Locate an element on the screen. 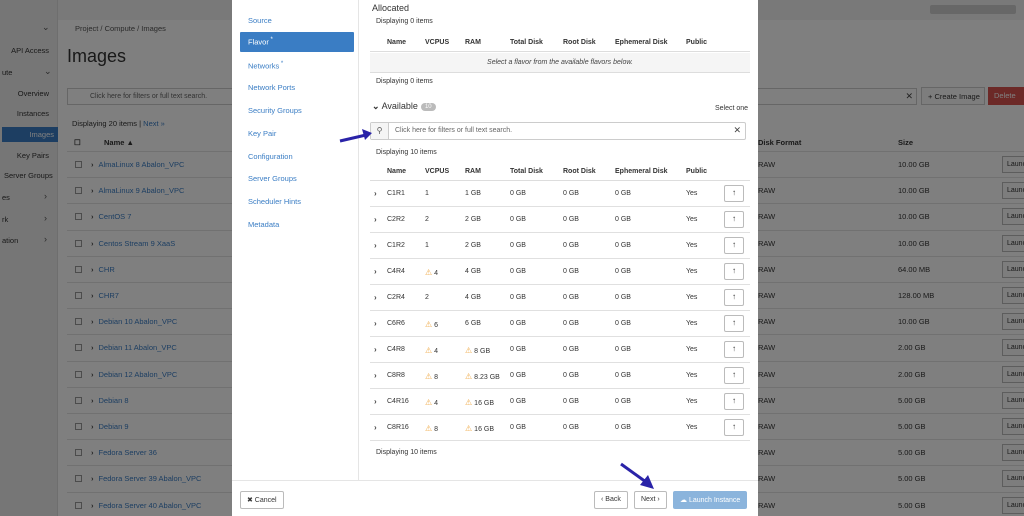 This screenshot has height=516, width=1024. wizard-step-configuration: Configuration is located at coordinates (270, 156).